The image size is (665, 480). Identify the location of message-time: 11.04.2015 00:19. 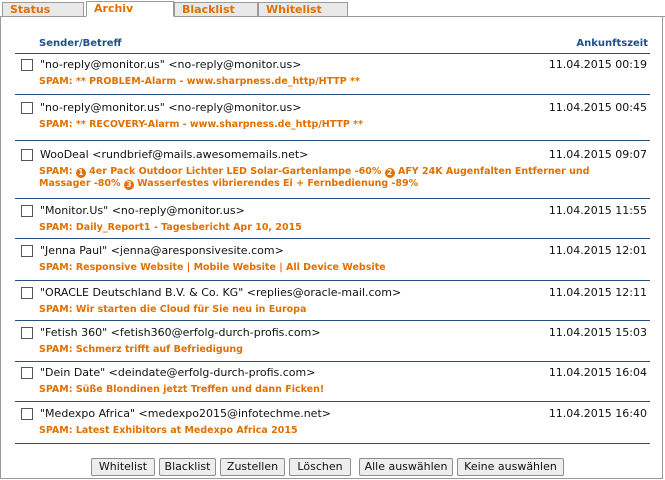
(597, 64).